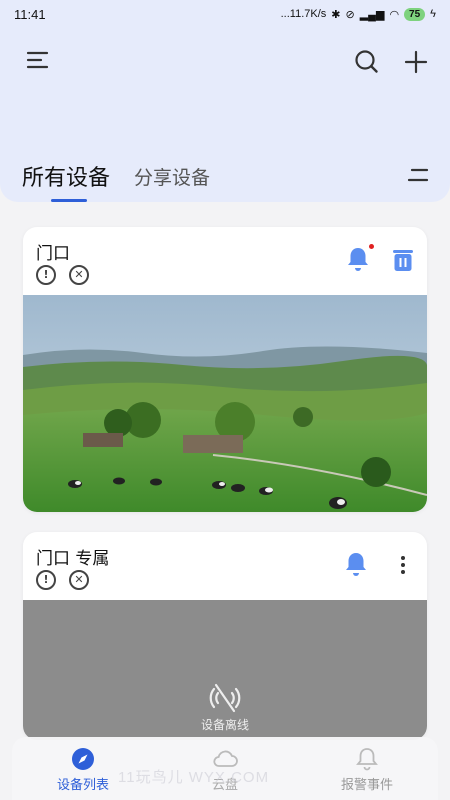  I want to click on tab-all-devices: 所有设备, so click(66, 176).